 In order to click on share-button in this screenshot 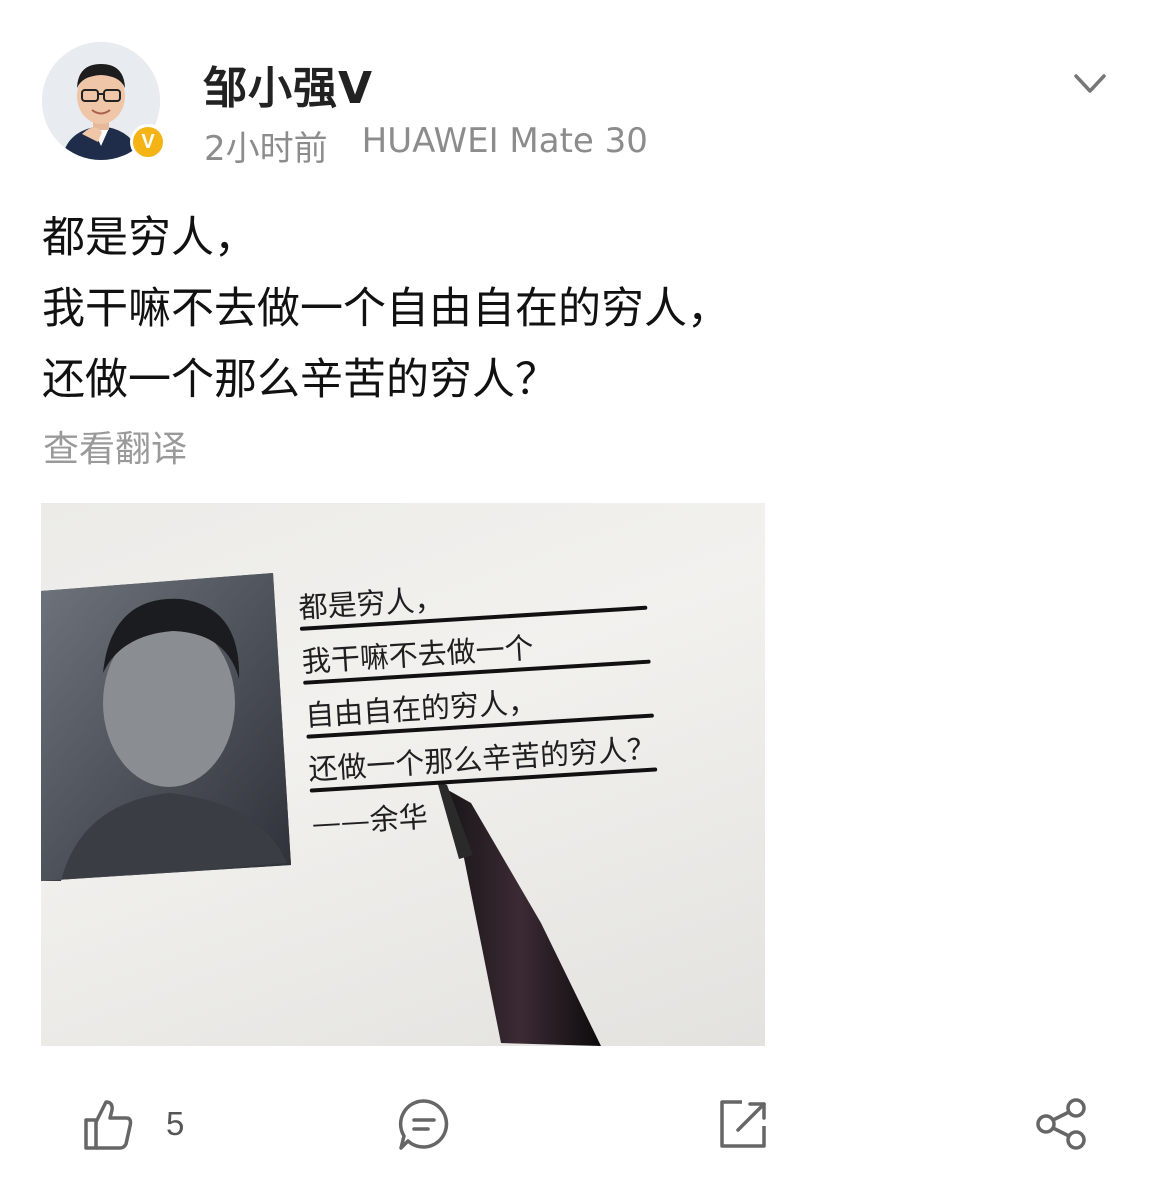, I will do `click(1062, 1124)`.